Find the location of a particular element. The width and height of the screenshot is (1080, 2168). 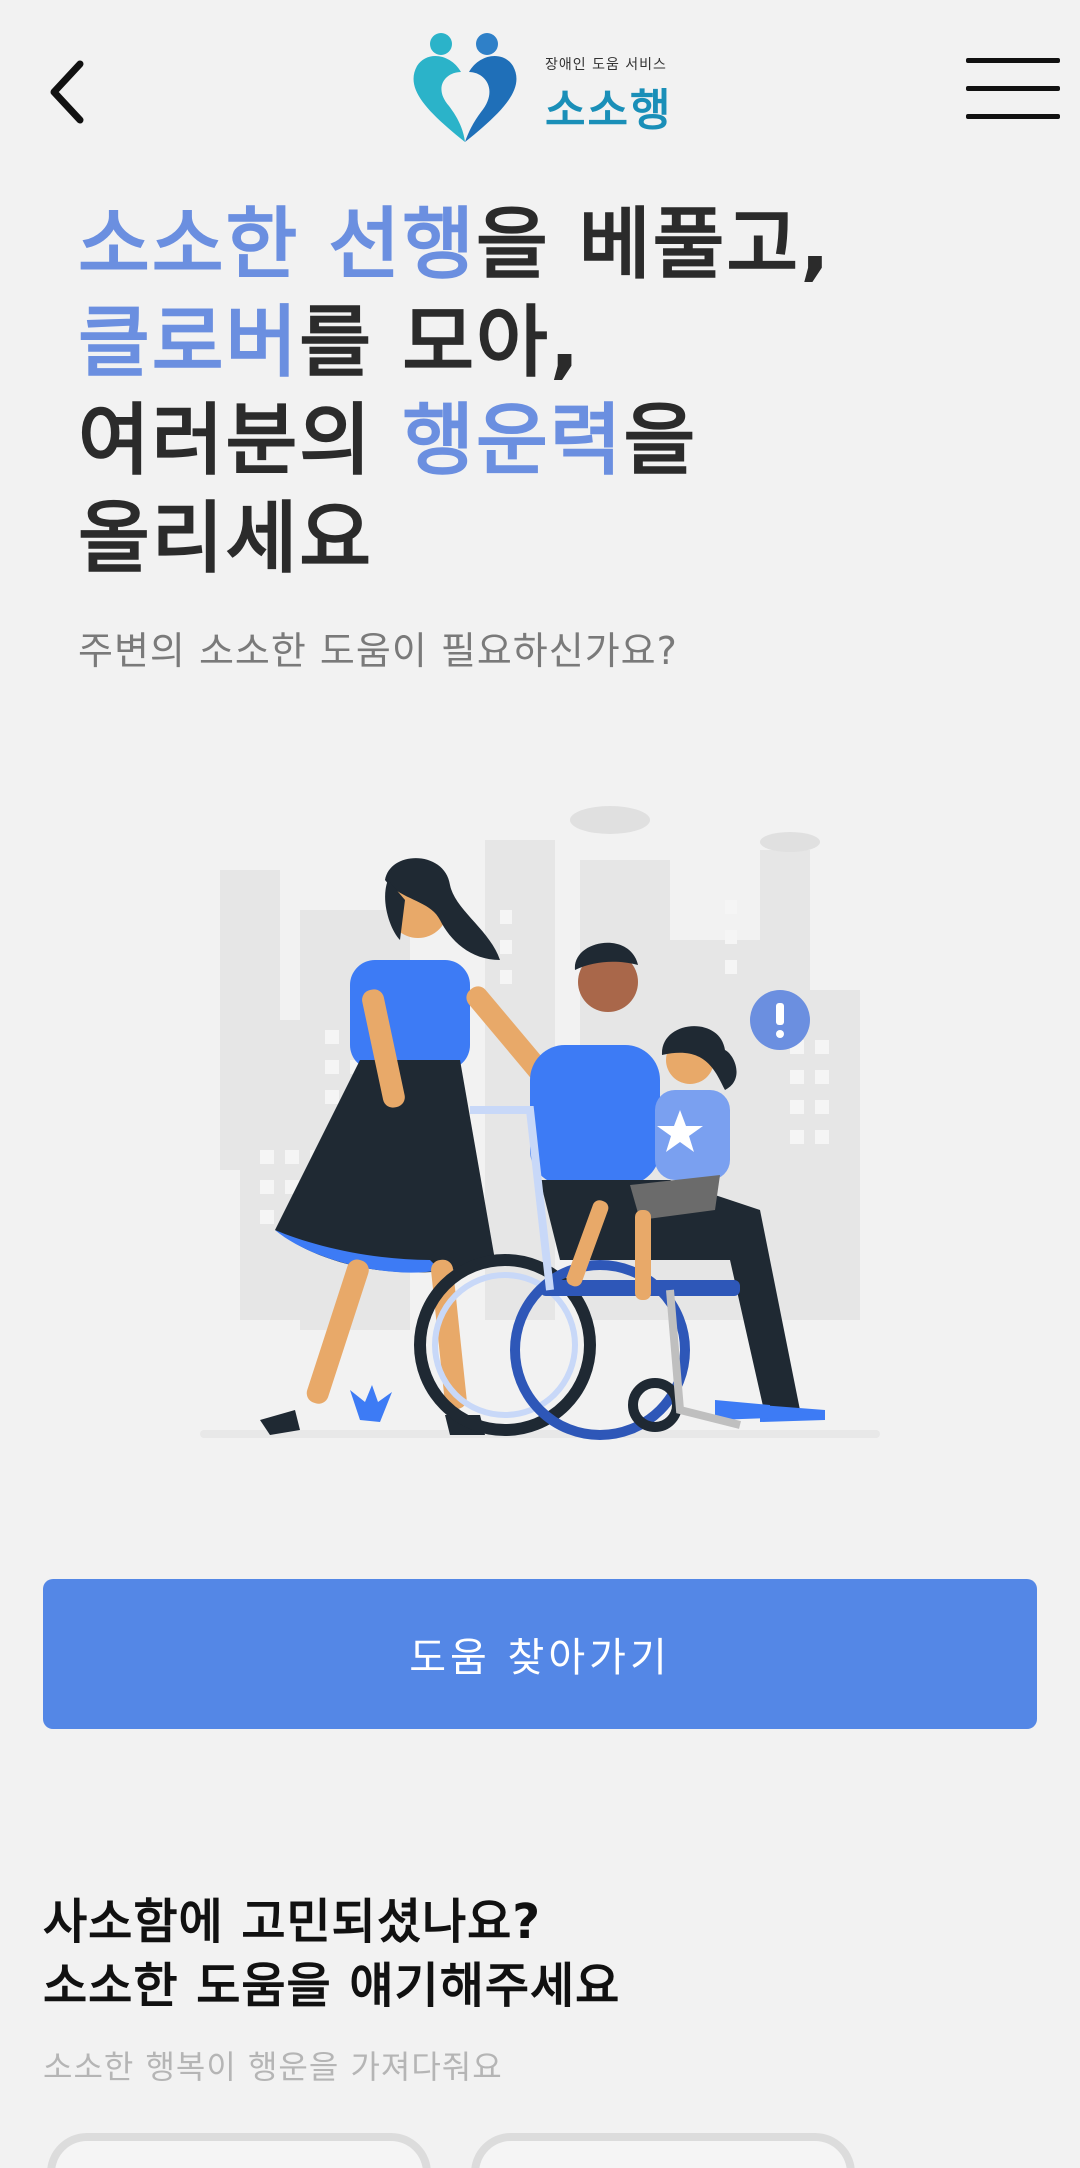

heart-people-logo-icon is located at coordinates (465, 87).